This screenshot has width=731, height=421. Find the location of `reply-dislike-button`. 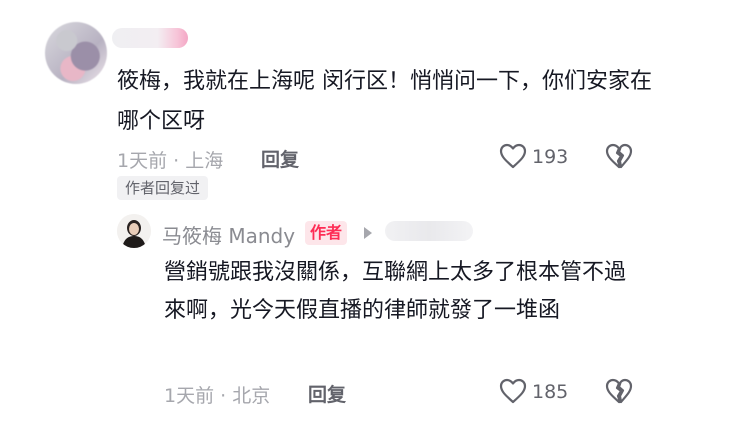

reply-dislike-button is located at coordinates (619, 391).